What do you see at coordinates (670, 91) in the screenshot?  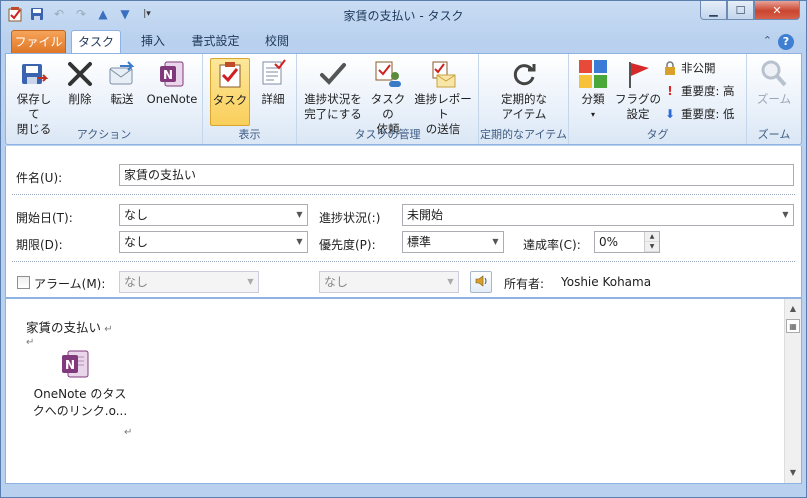 I see `high-importance-icon: !` at bounding box center [670, 91].